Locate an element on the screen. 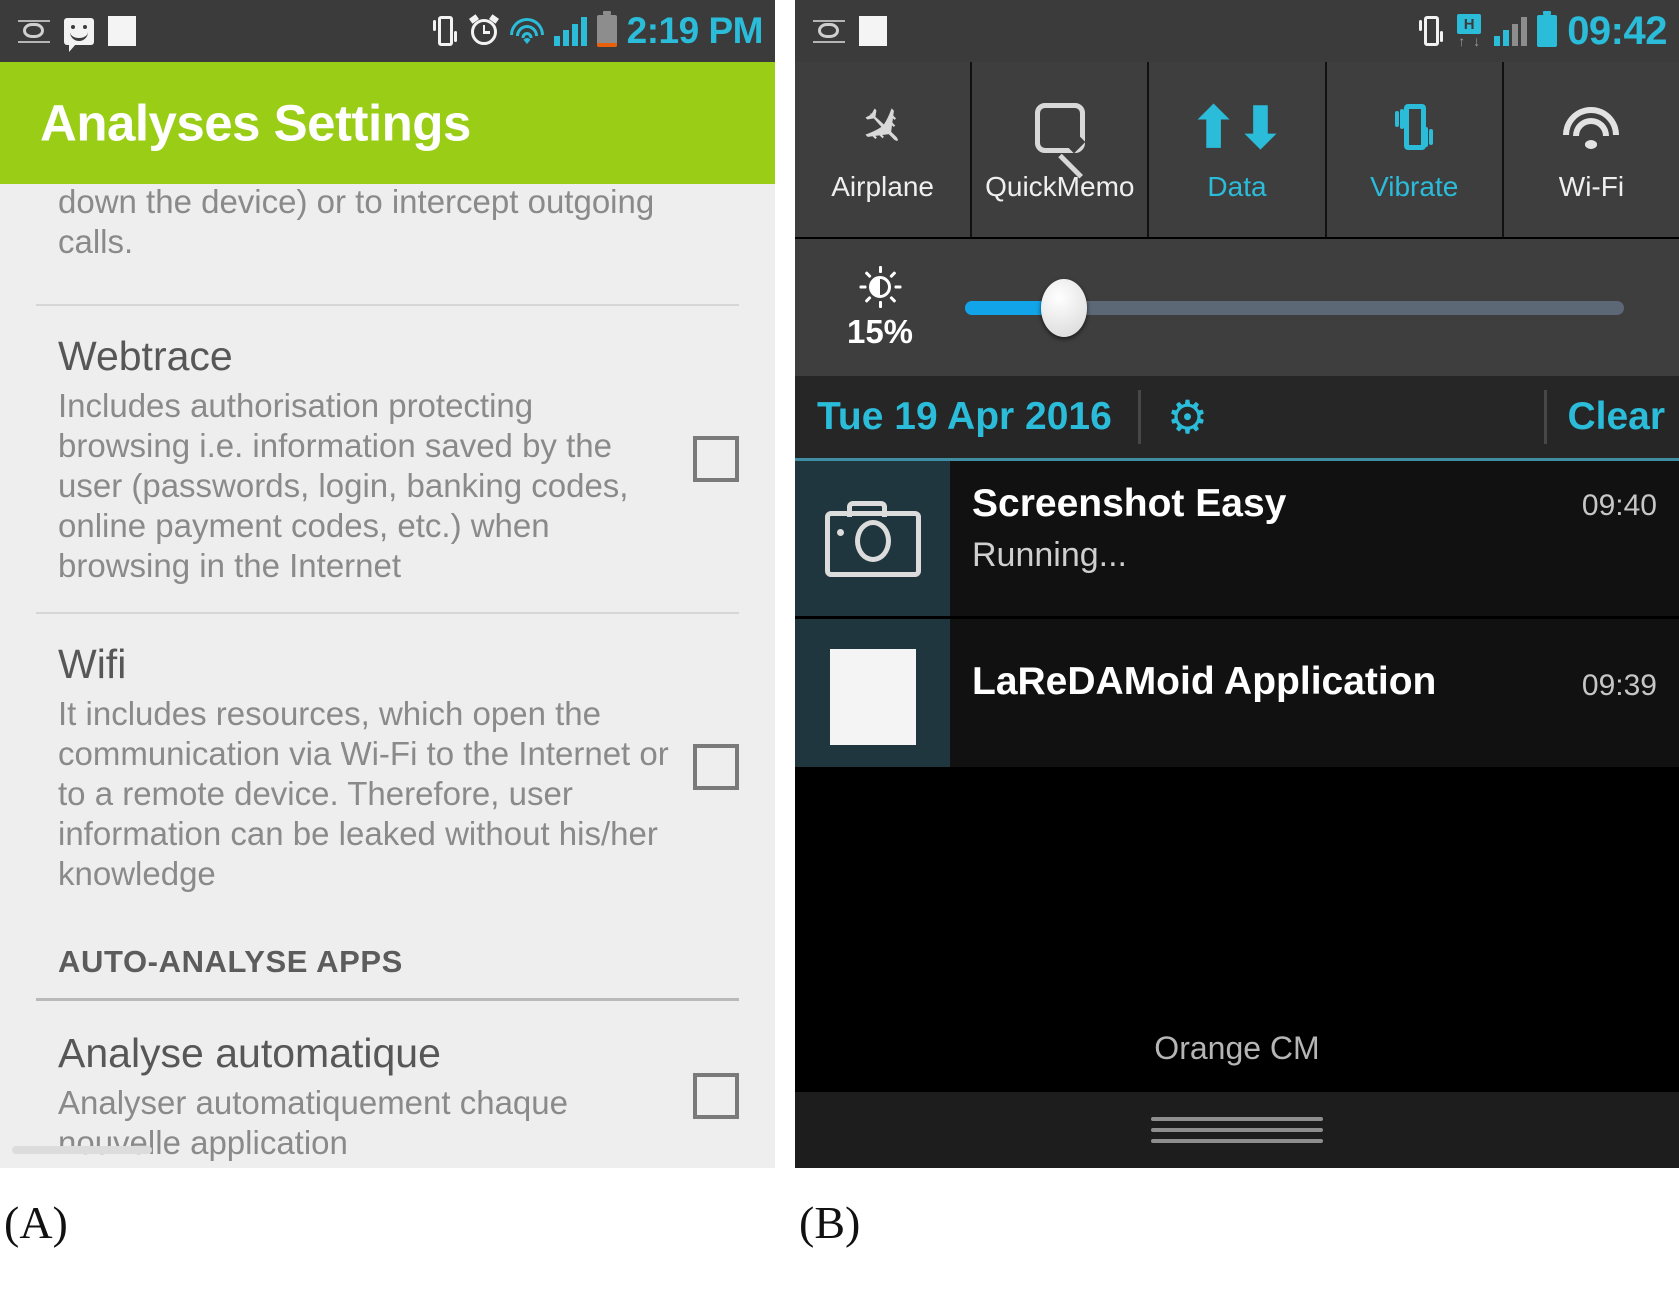 Image resolution: width=1679 pixels, height=1297 pixels. camera-icon is located at coordinates (872, 538).